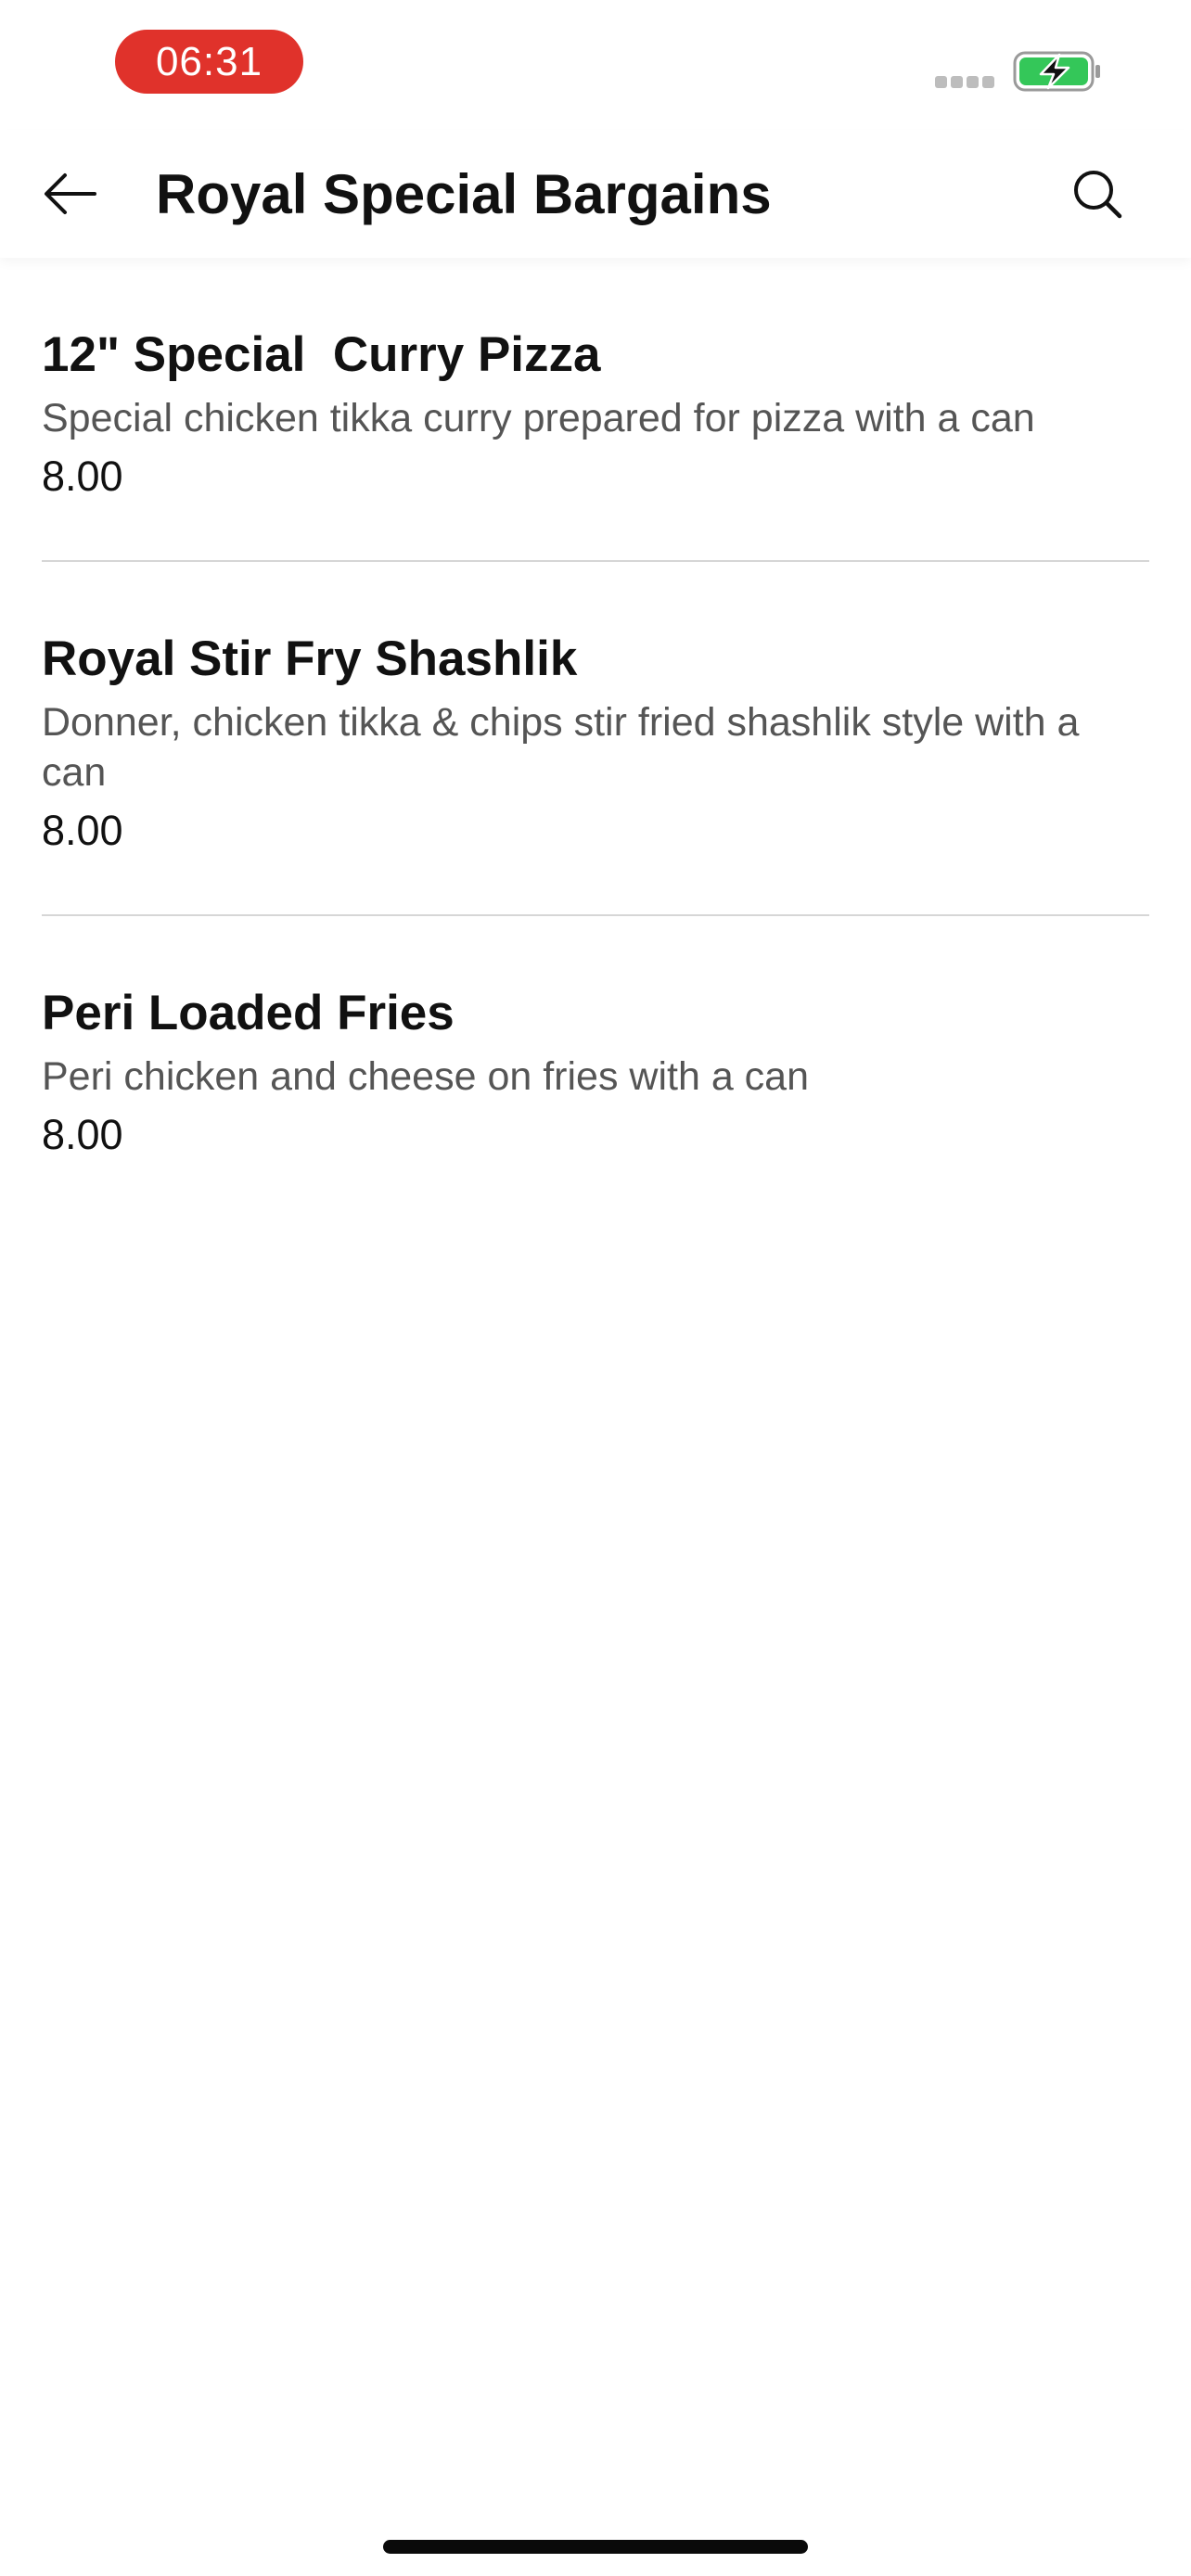 Image resolution: width=1191 pixels, height=2576 pixels. Describe the element at coordinates (595, 65) in the screenshot. I see `status-bar: 06:31` at that location.